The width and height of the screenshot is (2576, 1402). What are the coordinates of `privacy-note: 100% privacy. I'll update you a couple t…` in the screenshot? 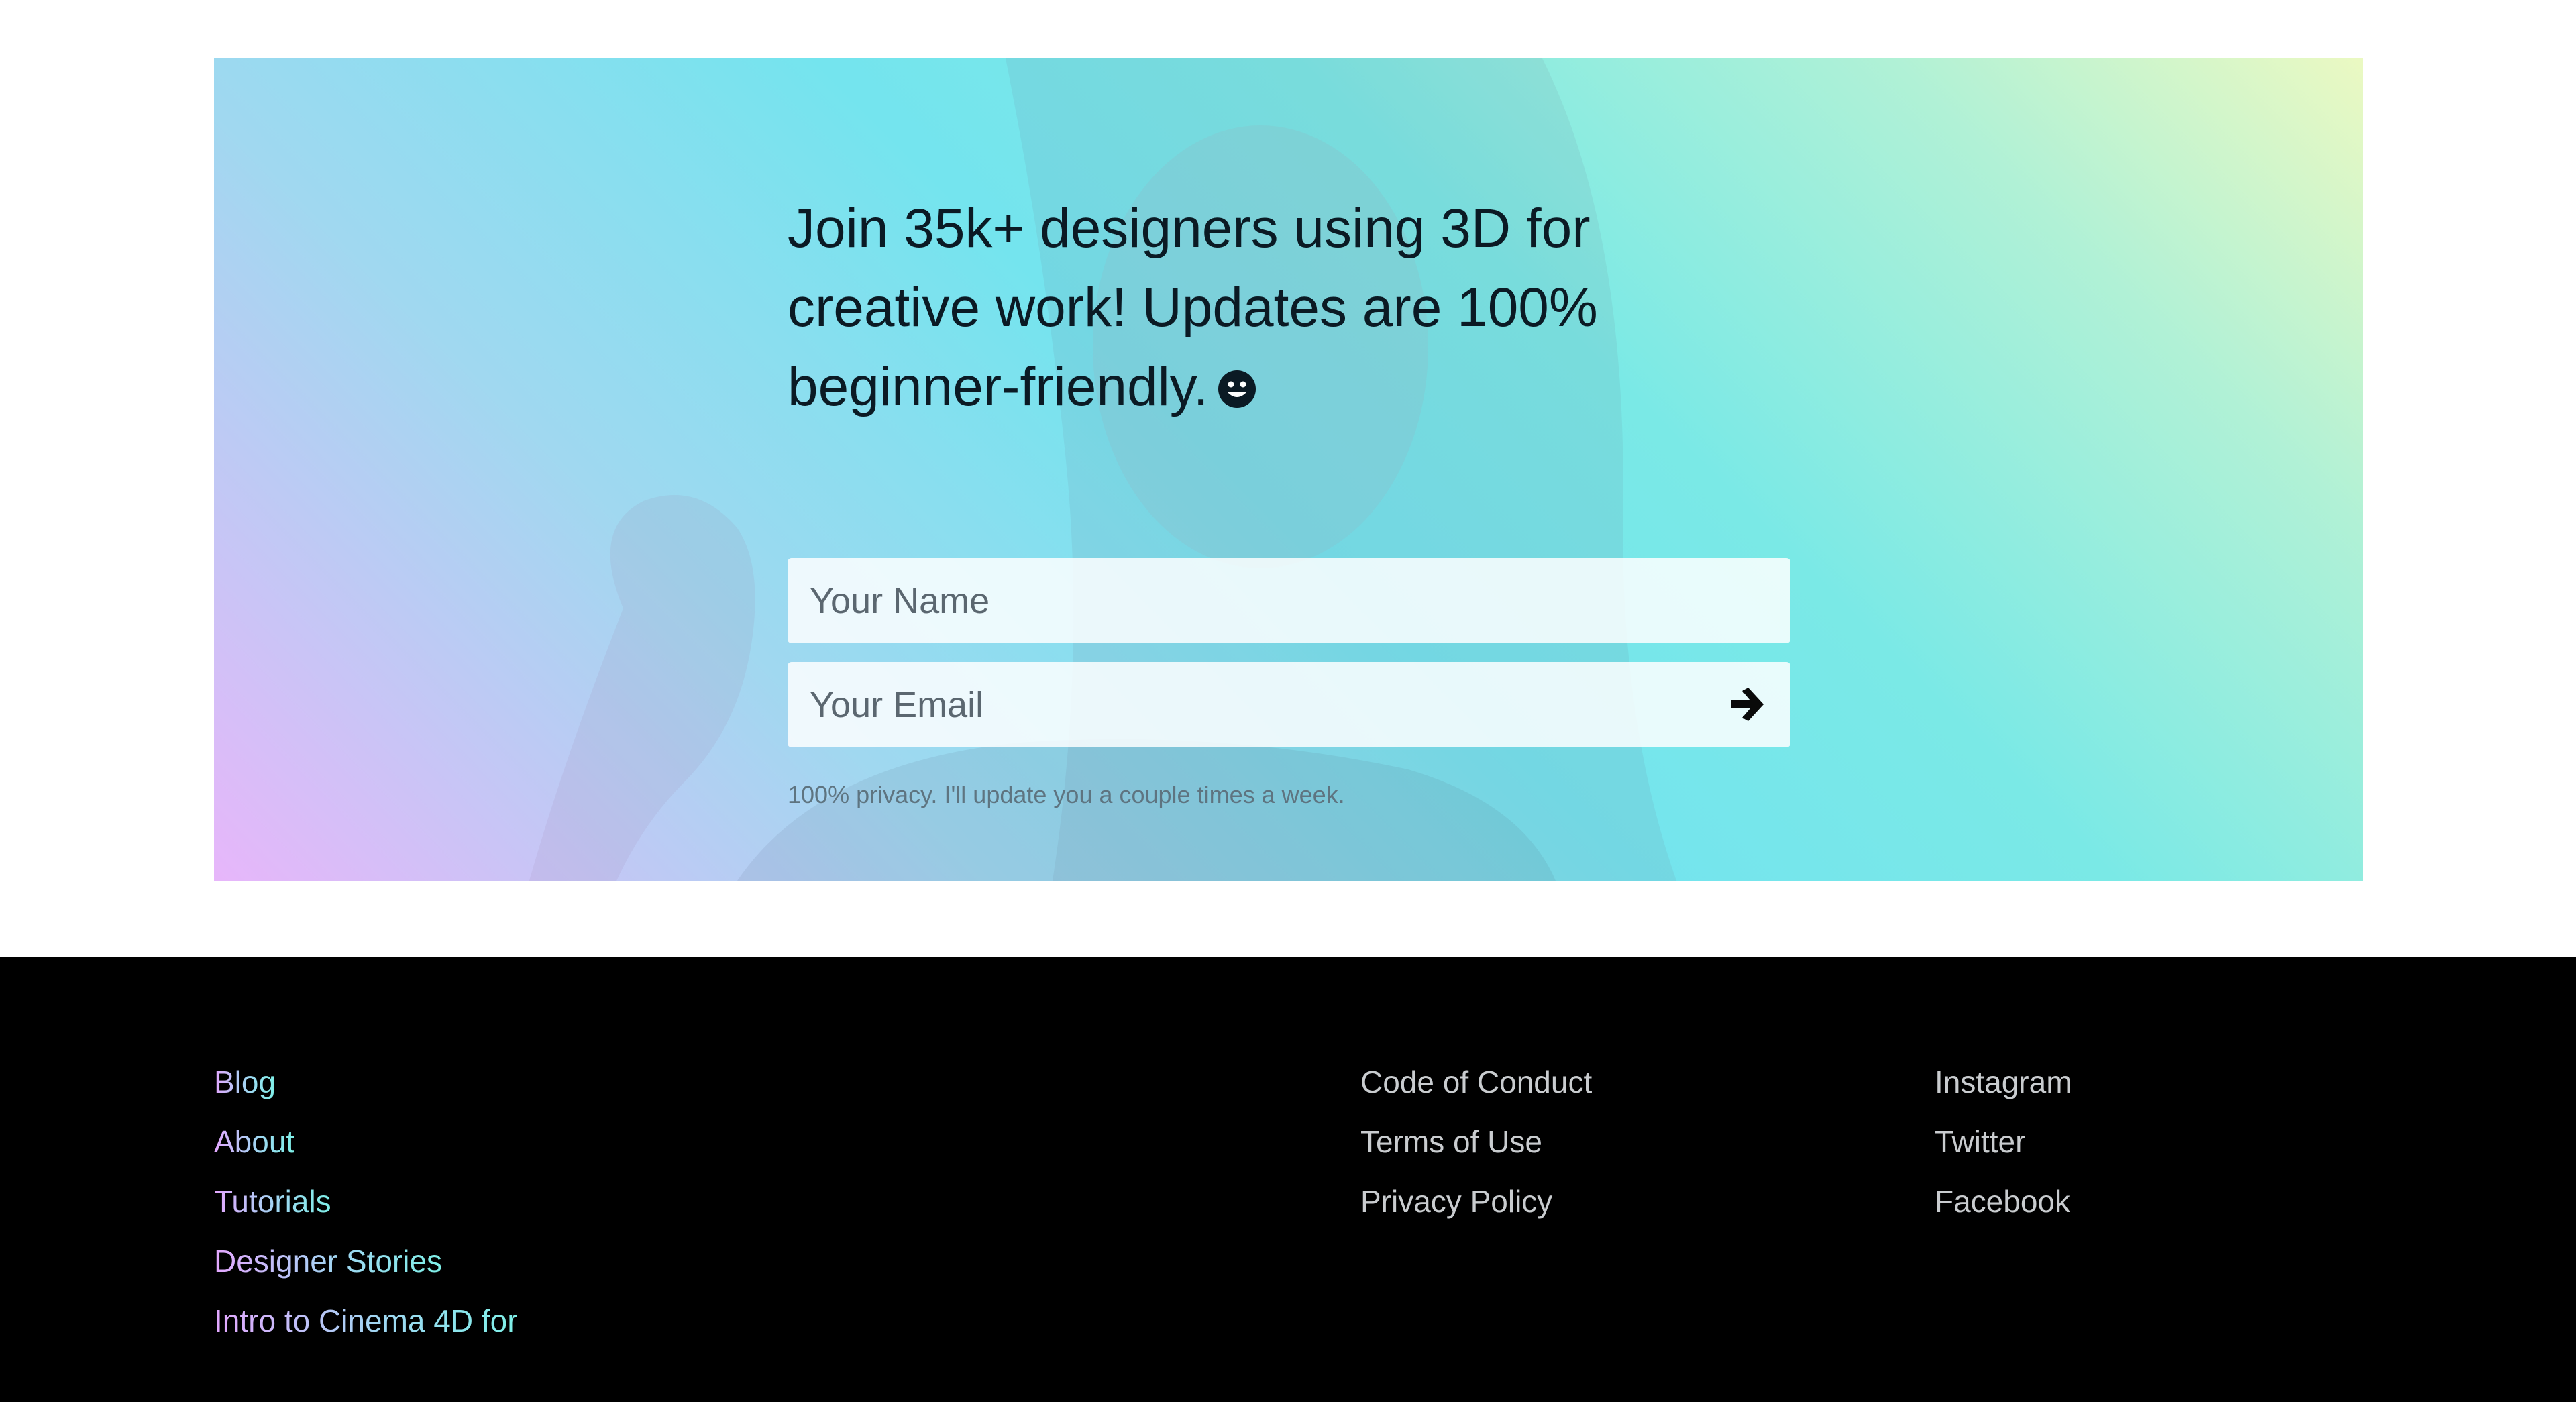 It's located at (1066, 795).